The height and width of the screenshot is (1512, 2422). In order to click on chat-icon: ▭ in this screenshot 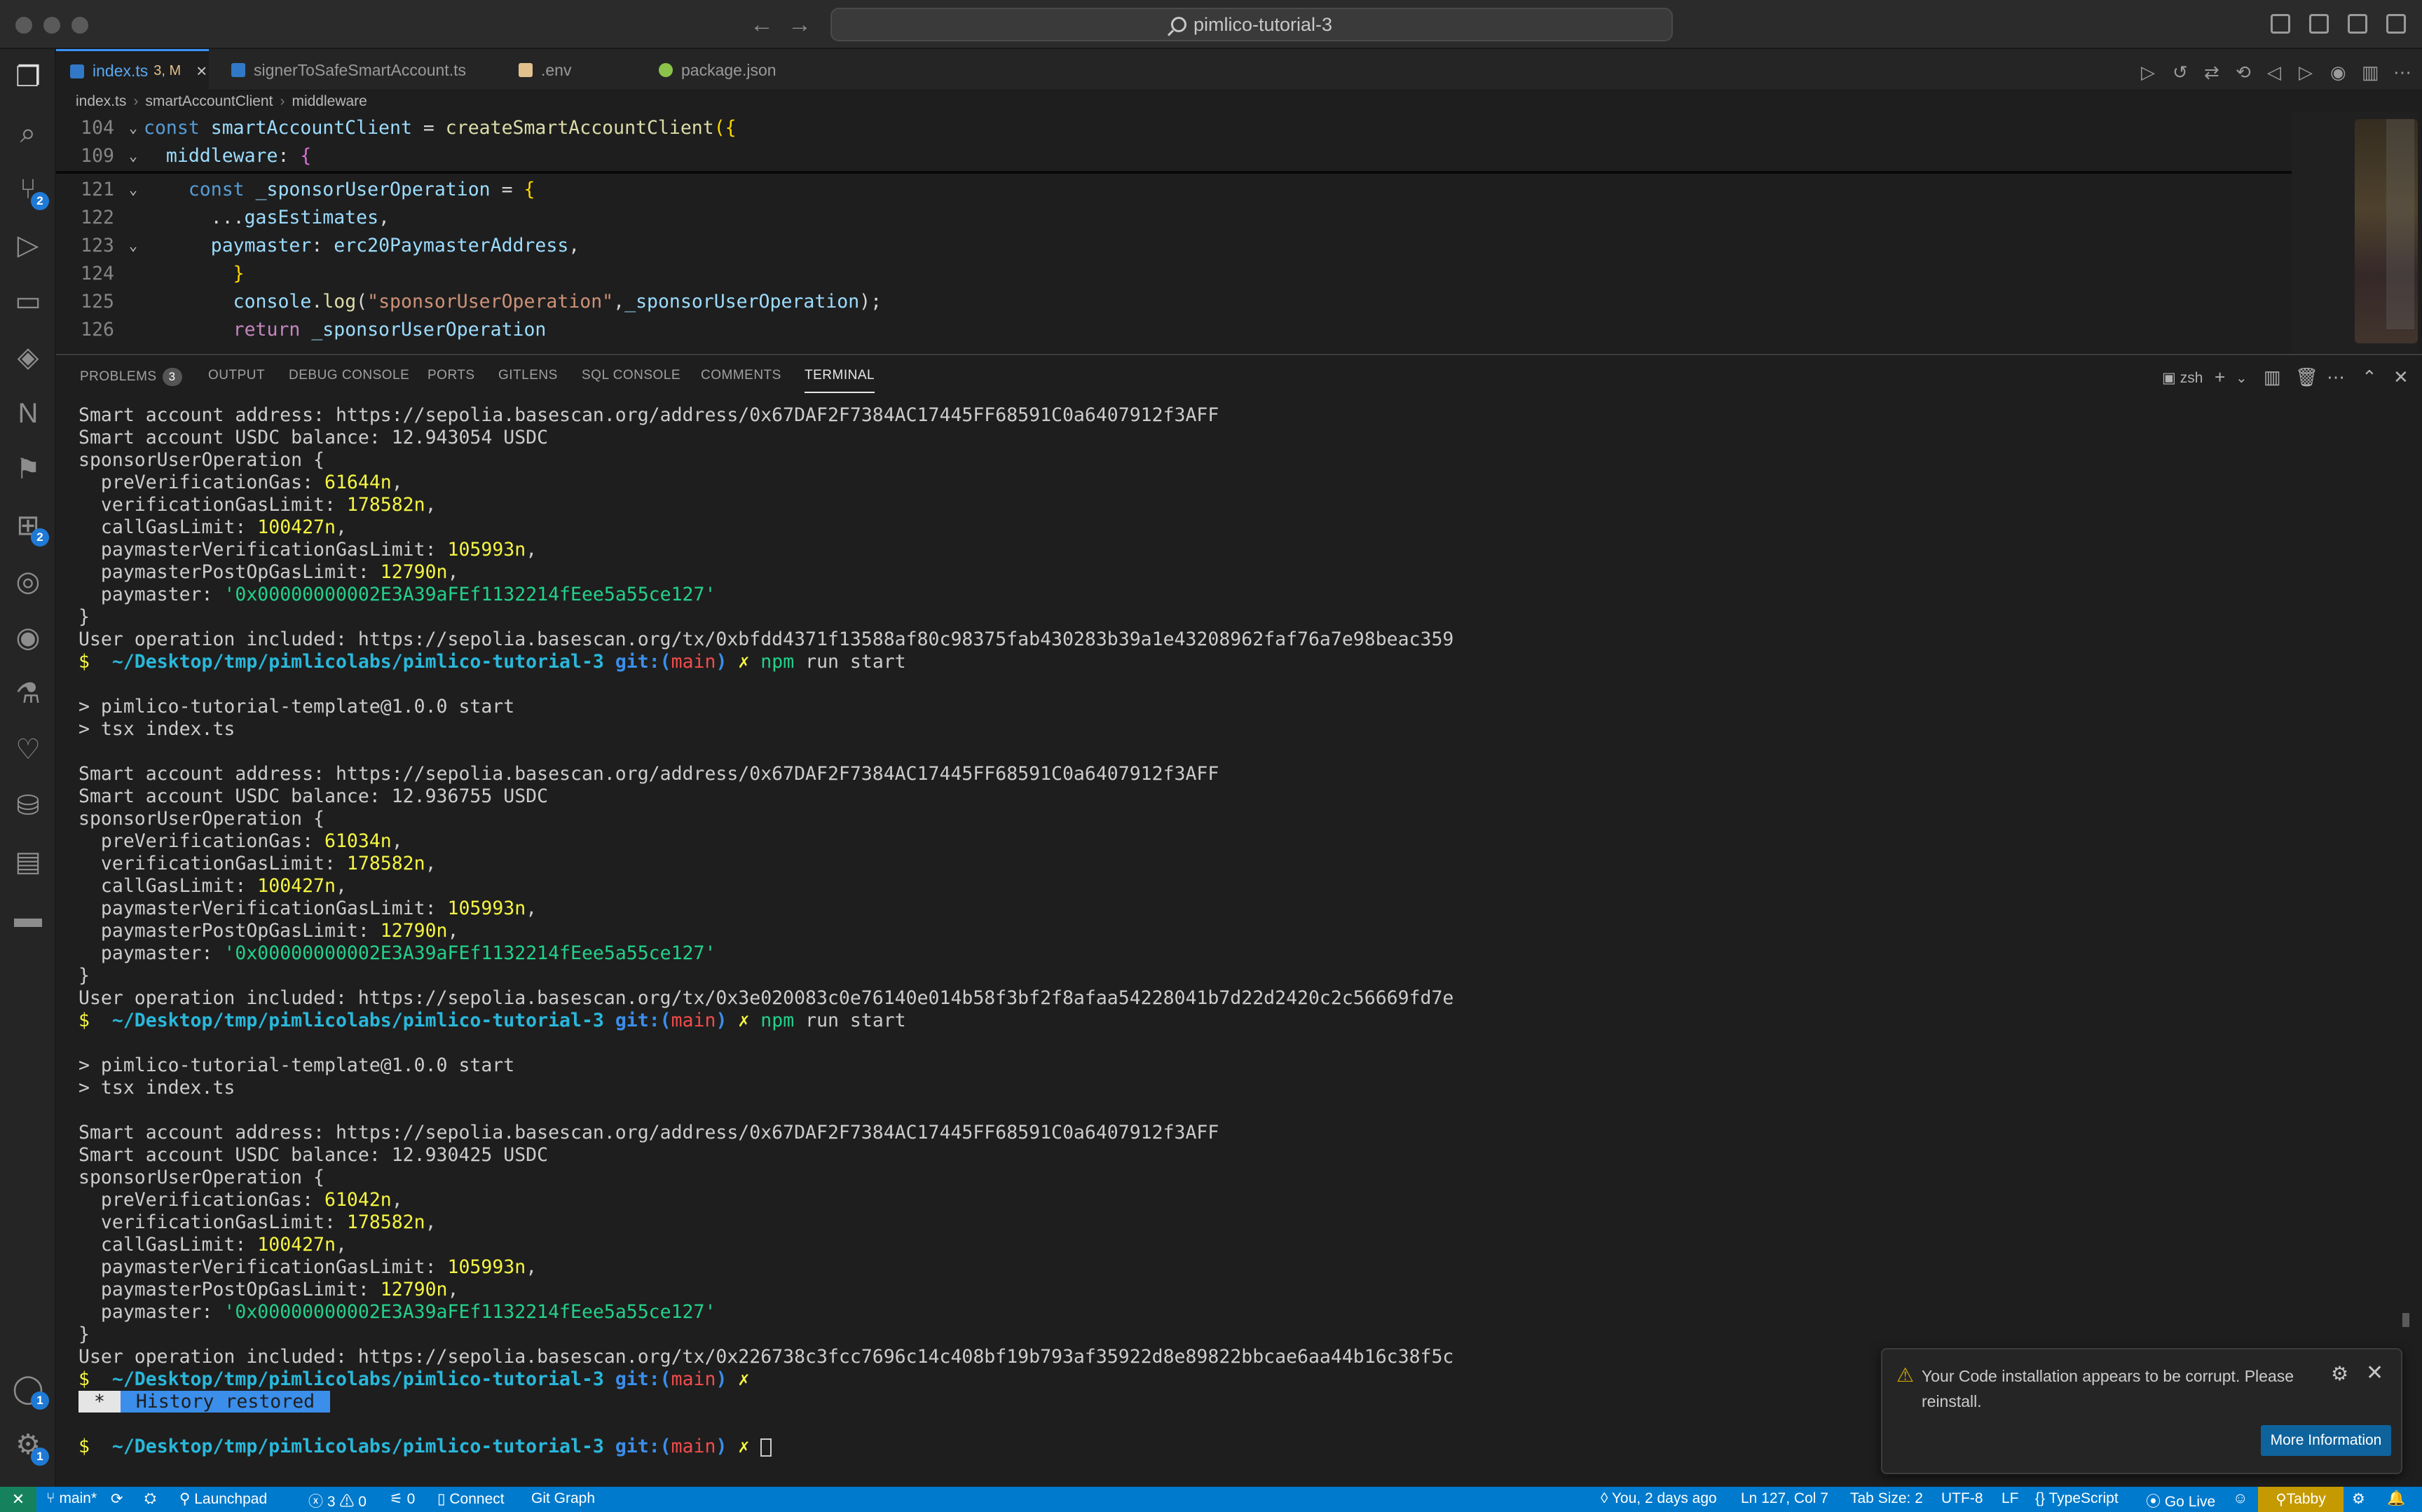, I will do `click(28, 301)`.